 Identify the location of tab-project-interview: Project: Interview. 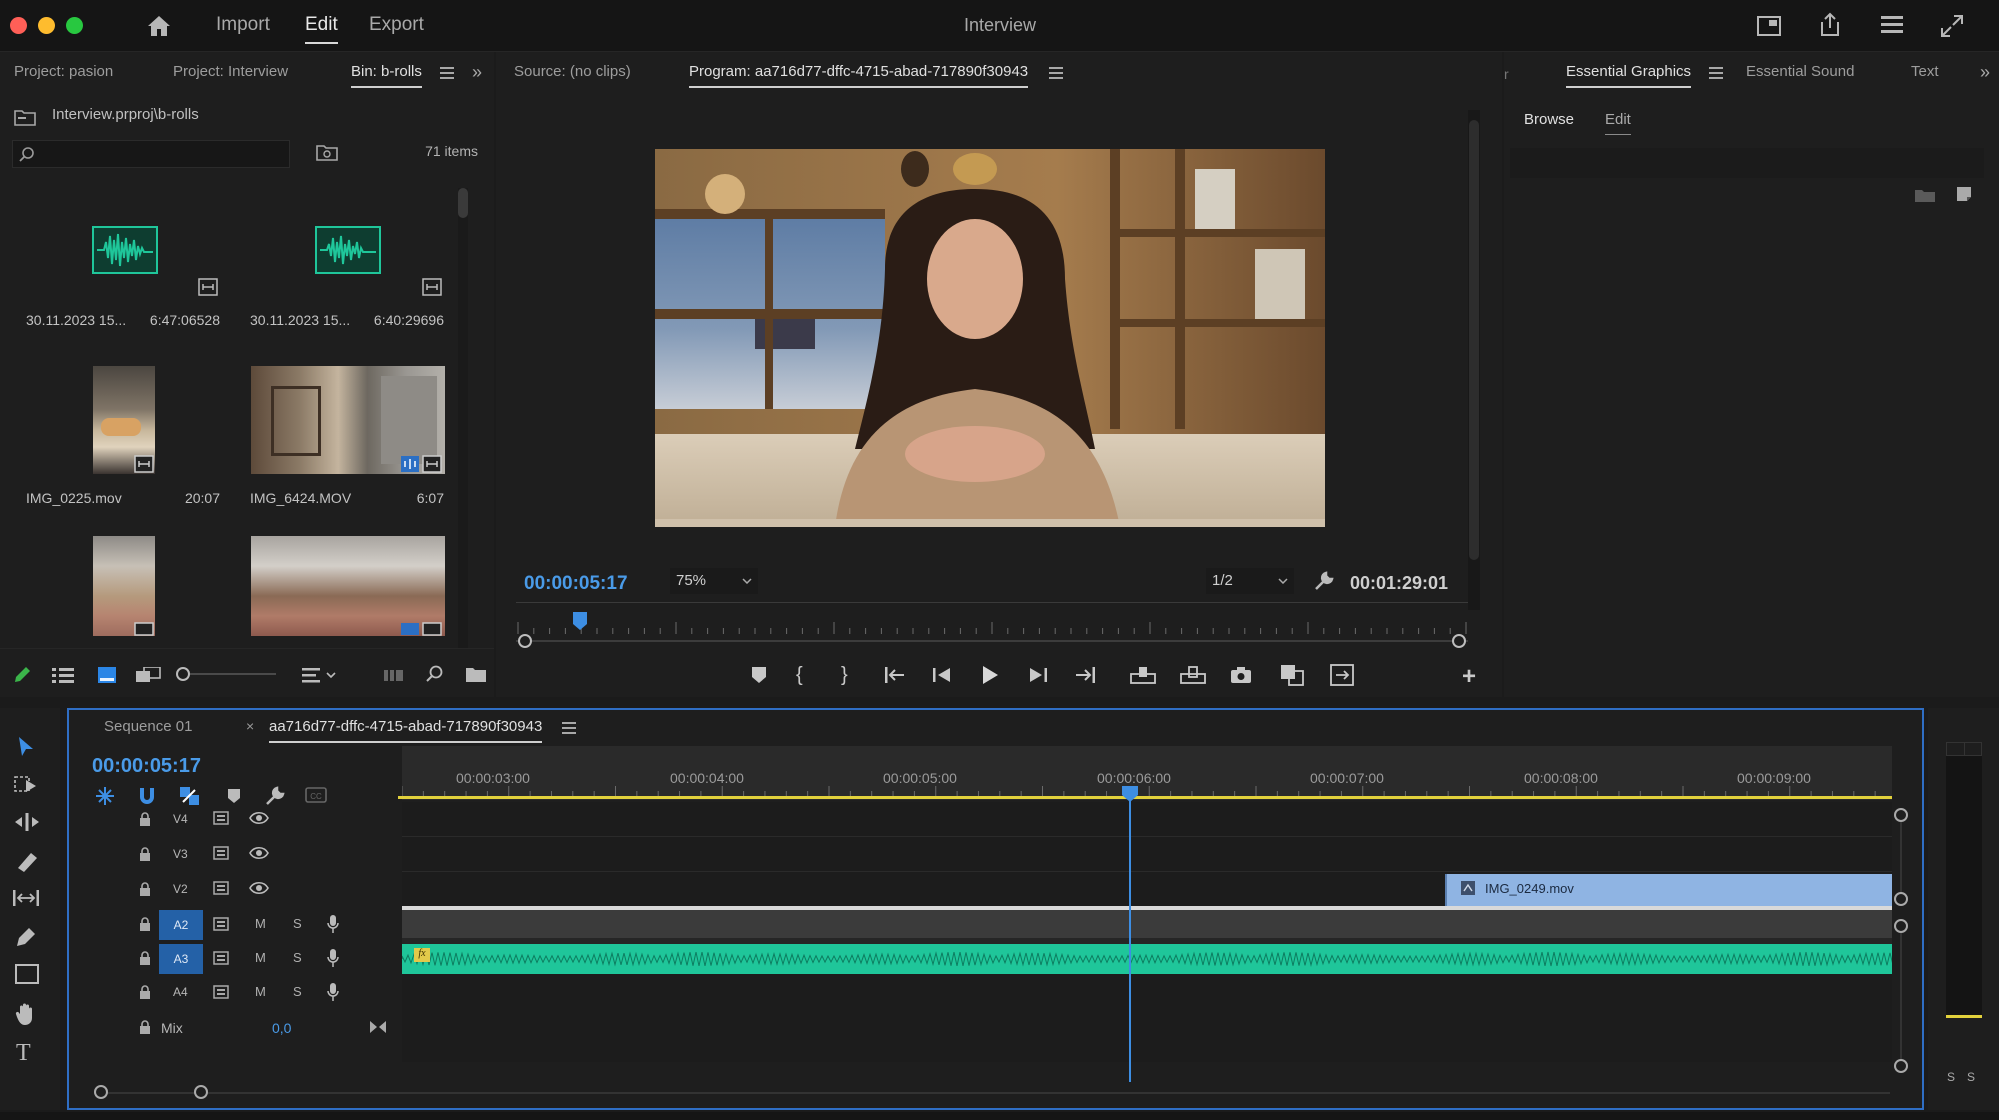
(230, 71).